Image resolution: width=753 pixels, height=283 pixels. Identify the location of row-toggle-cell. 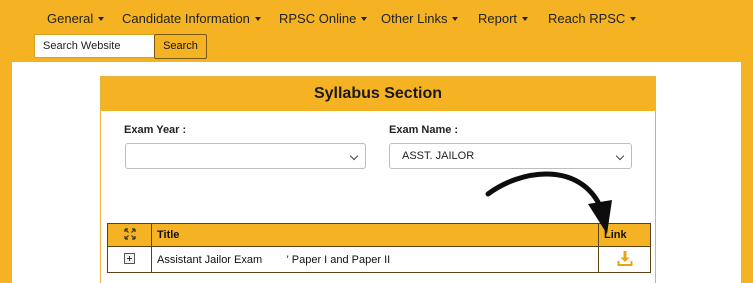
(129, 259).